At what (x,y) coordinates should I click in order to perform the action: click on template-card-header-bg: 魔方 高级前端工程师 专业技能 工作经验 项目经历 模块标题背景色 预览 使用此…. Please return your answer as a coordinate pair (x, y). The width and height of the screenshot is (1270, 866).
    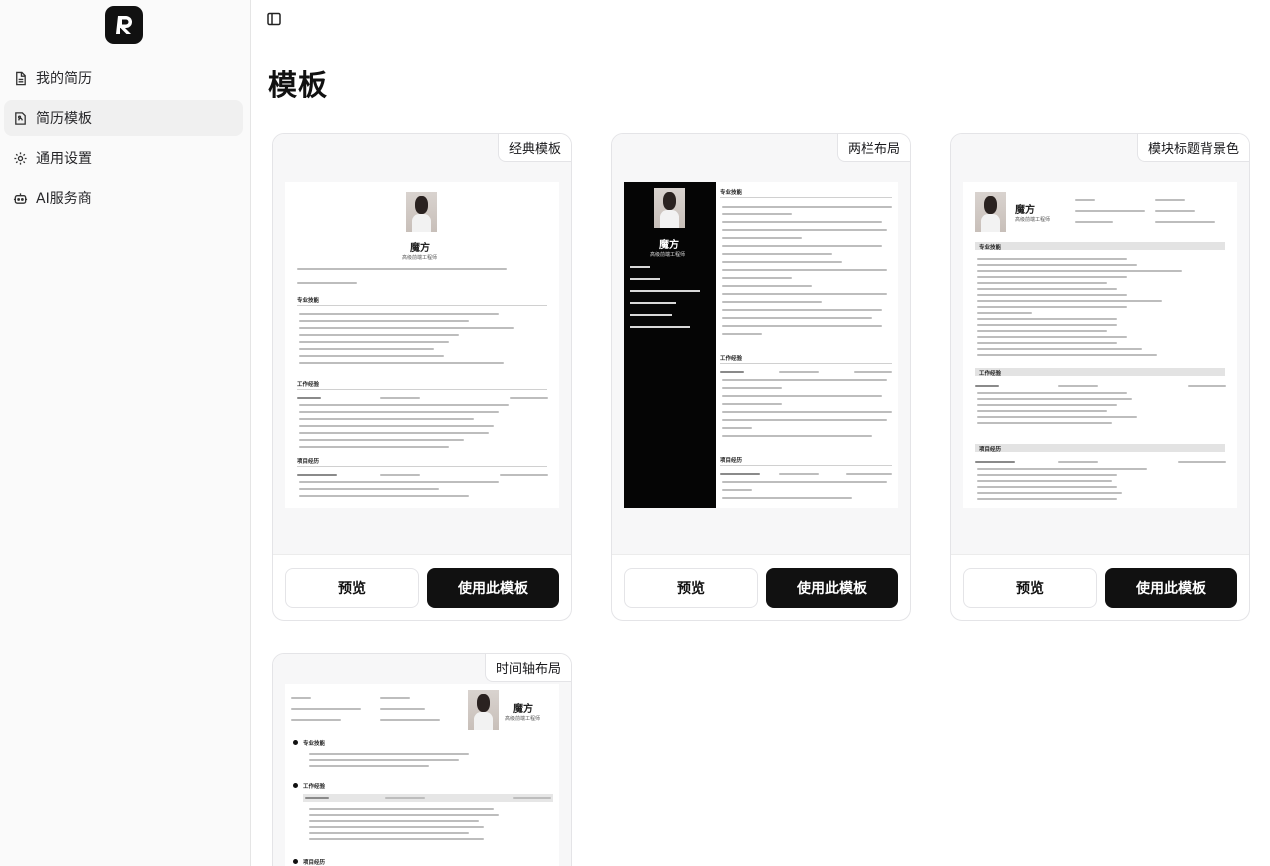
    Looking at the image, I should click on (1100, 377).